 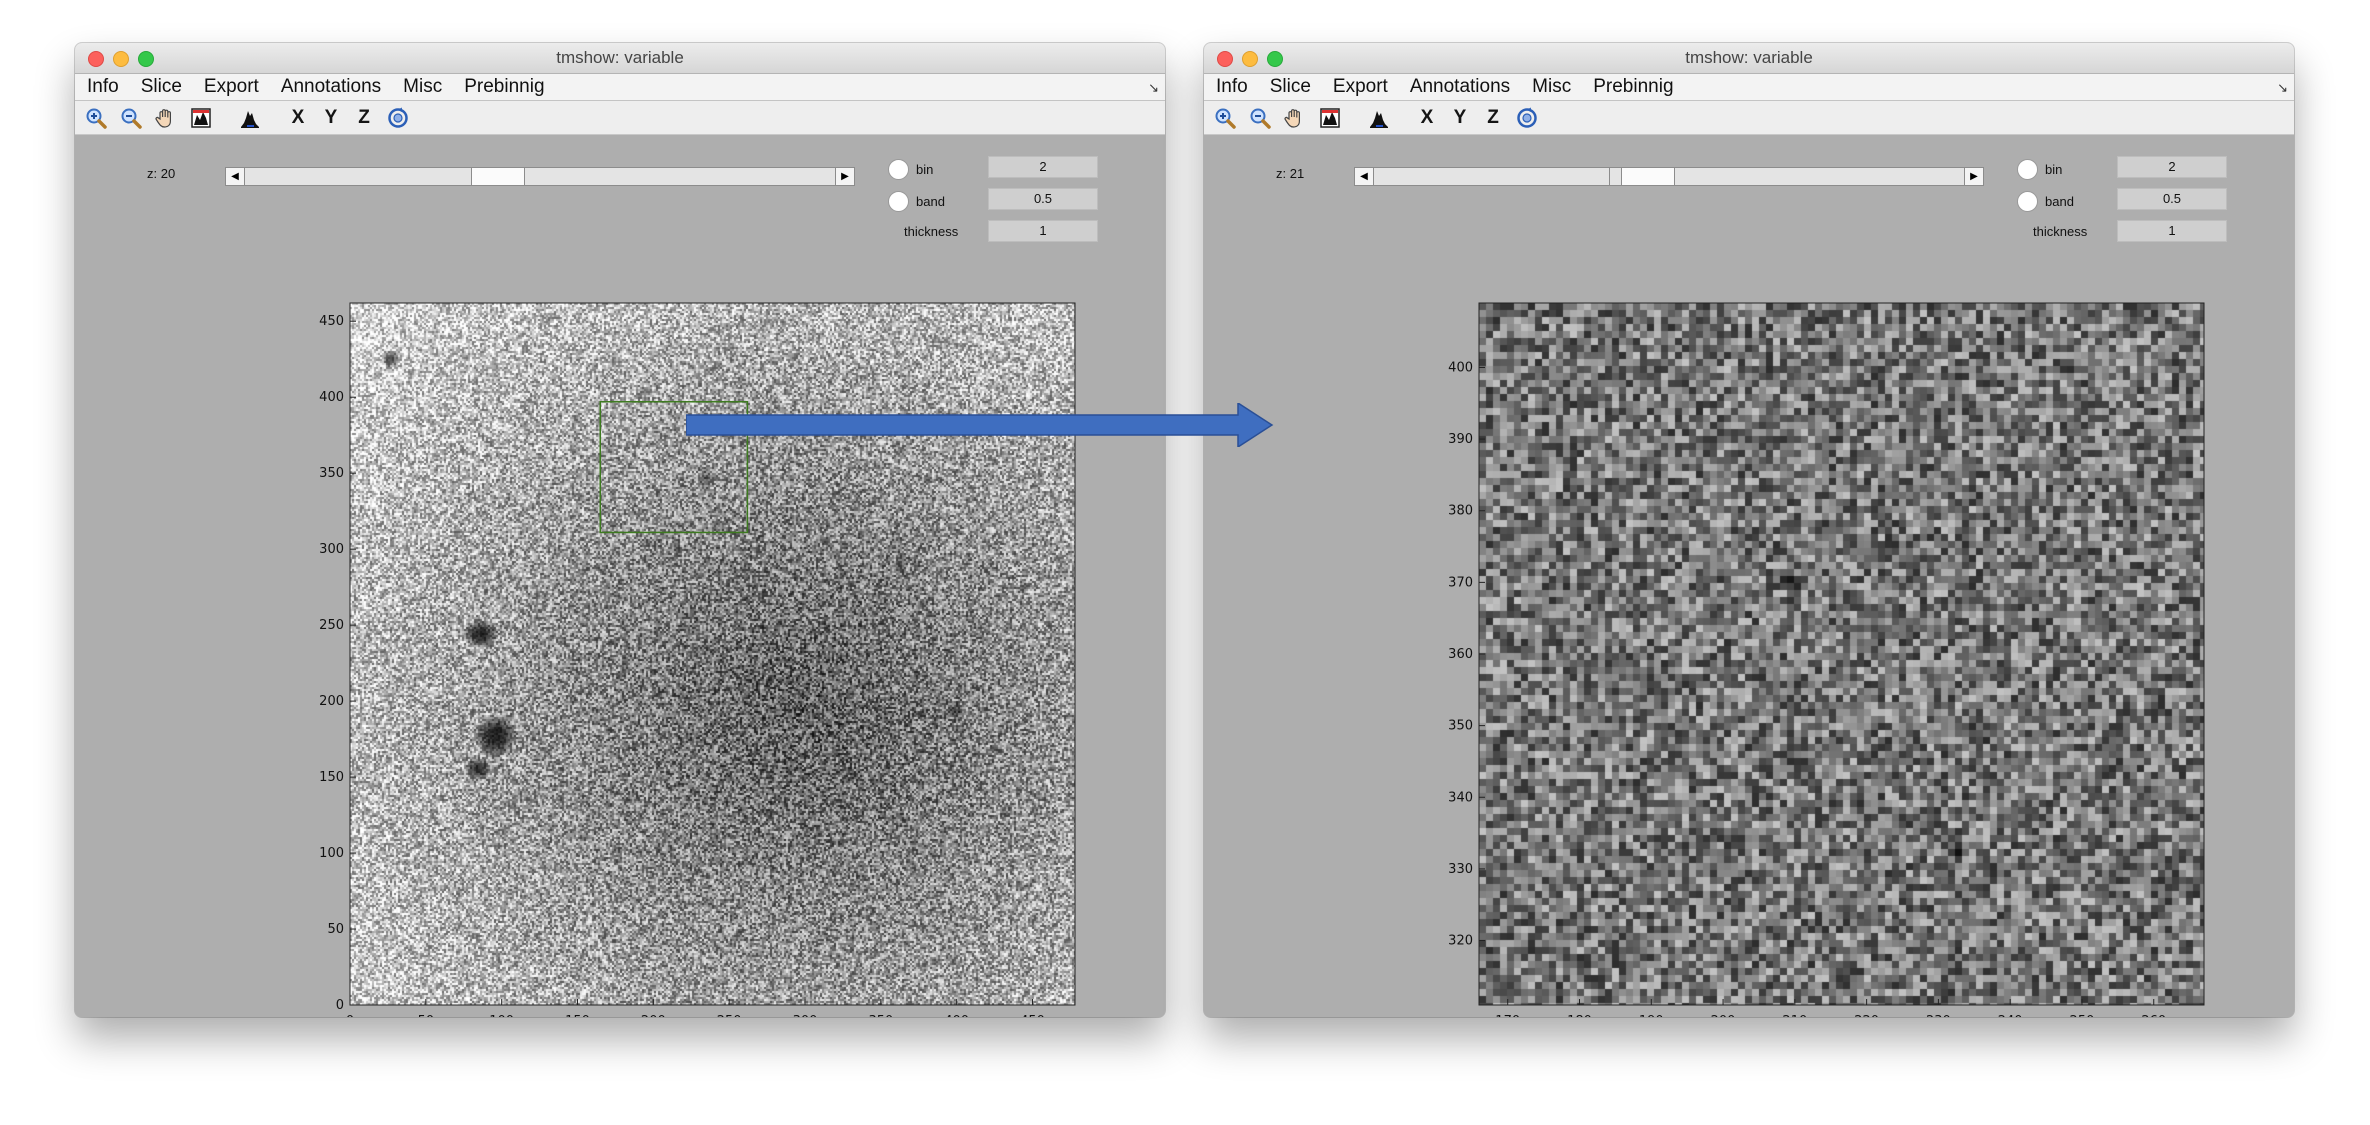 What do you see at coordinates (956, 1015) in the screenshot?
I see `x-tick-label: 400` at bounding box center [956, 1015].